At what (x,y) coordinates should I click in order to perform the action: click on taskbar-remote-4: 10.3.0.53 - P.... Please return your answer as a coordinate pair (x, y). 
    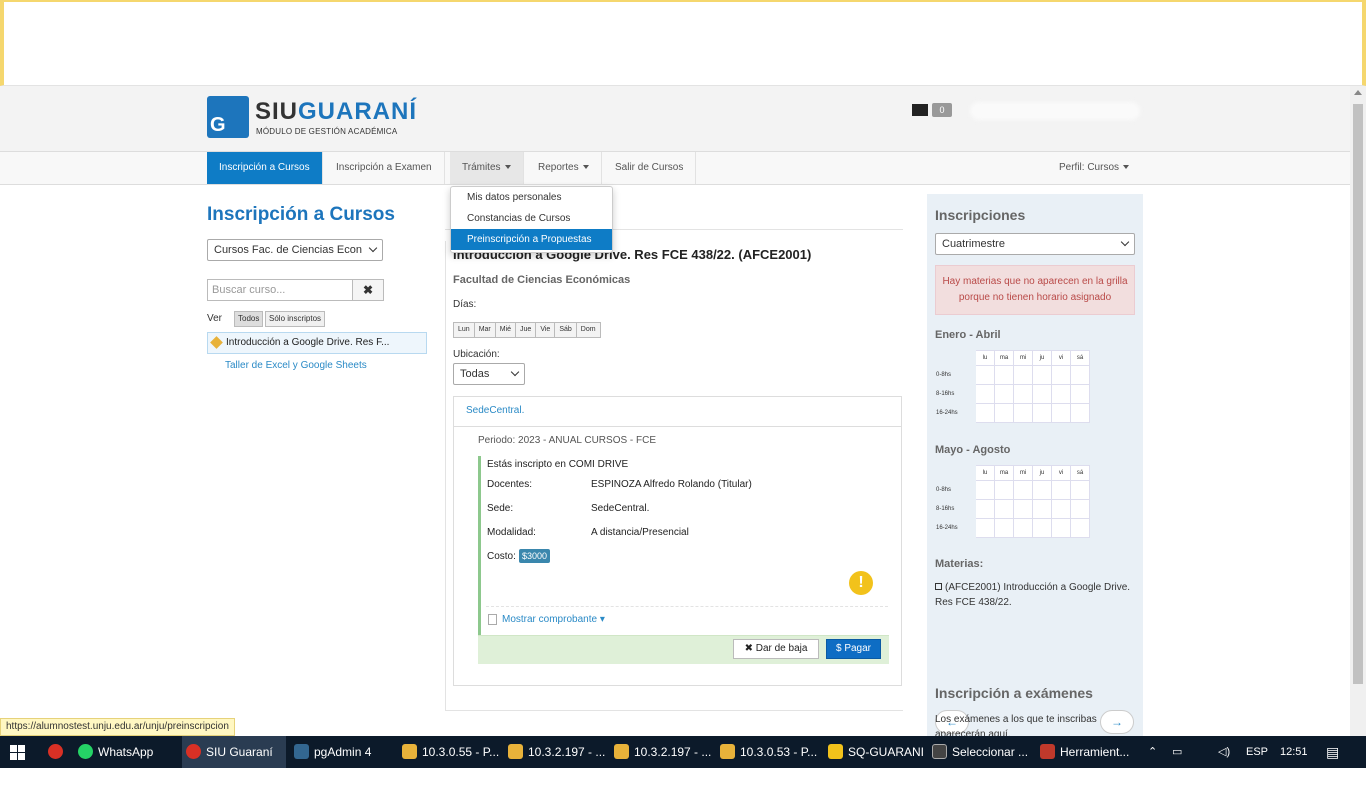
    Looking at the image, I should click on (768, 752).